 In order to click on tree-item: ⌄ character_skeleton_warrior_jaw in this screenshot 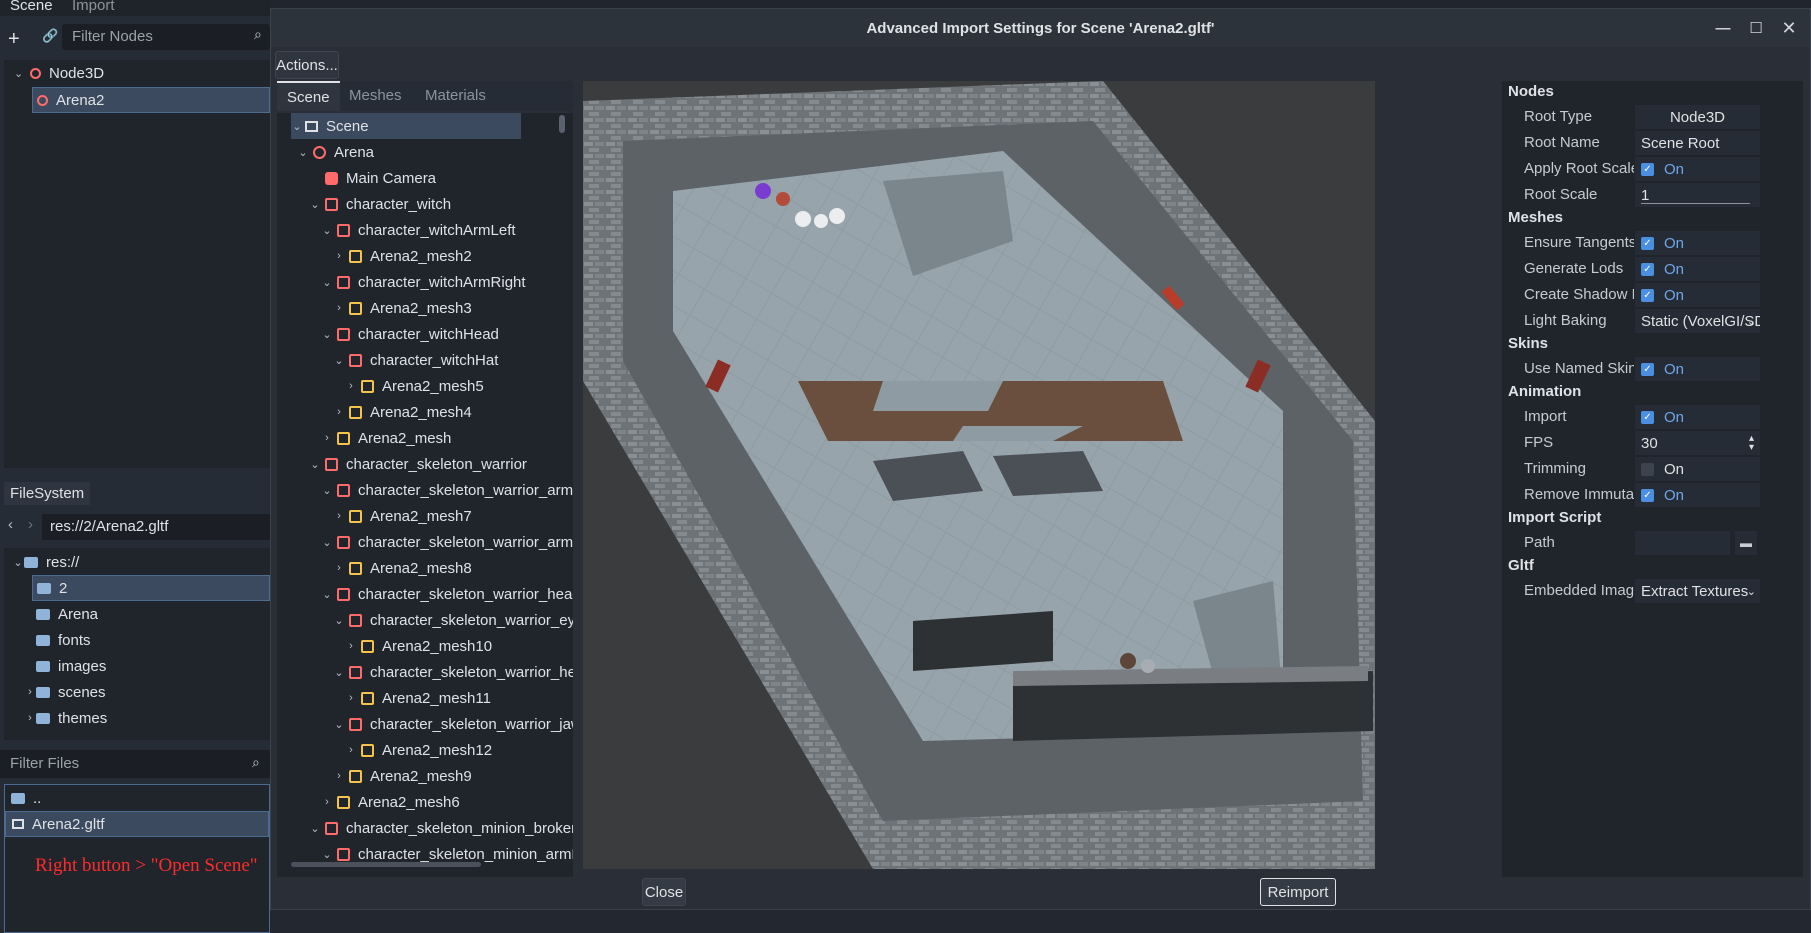, I will do `click(453, 724)`.